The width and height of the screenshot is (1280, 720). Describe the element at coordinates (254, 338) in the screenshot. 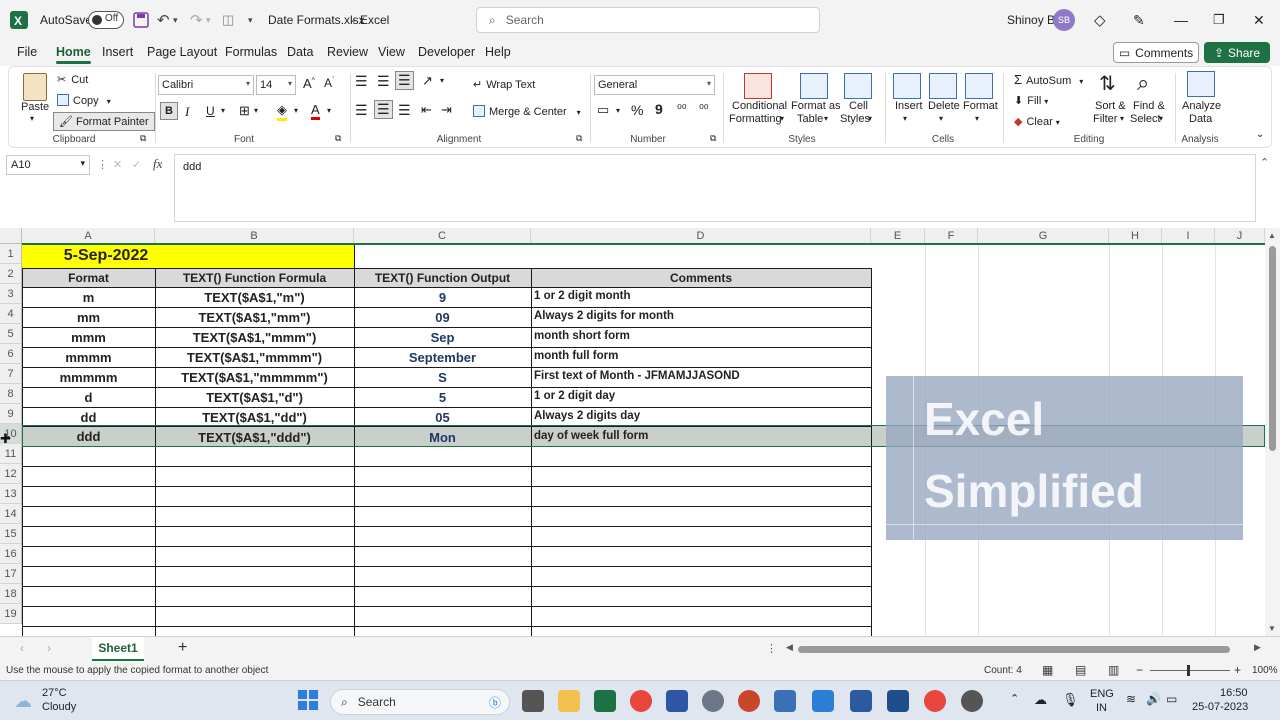

I see `cell-formula: TEXT($A$1,"mmm")` at that location.